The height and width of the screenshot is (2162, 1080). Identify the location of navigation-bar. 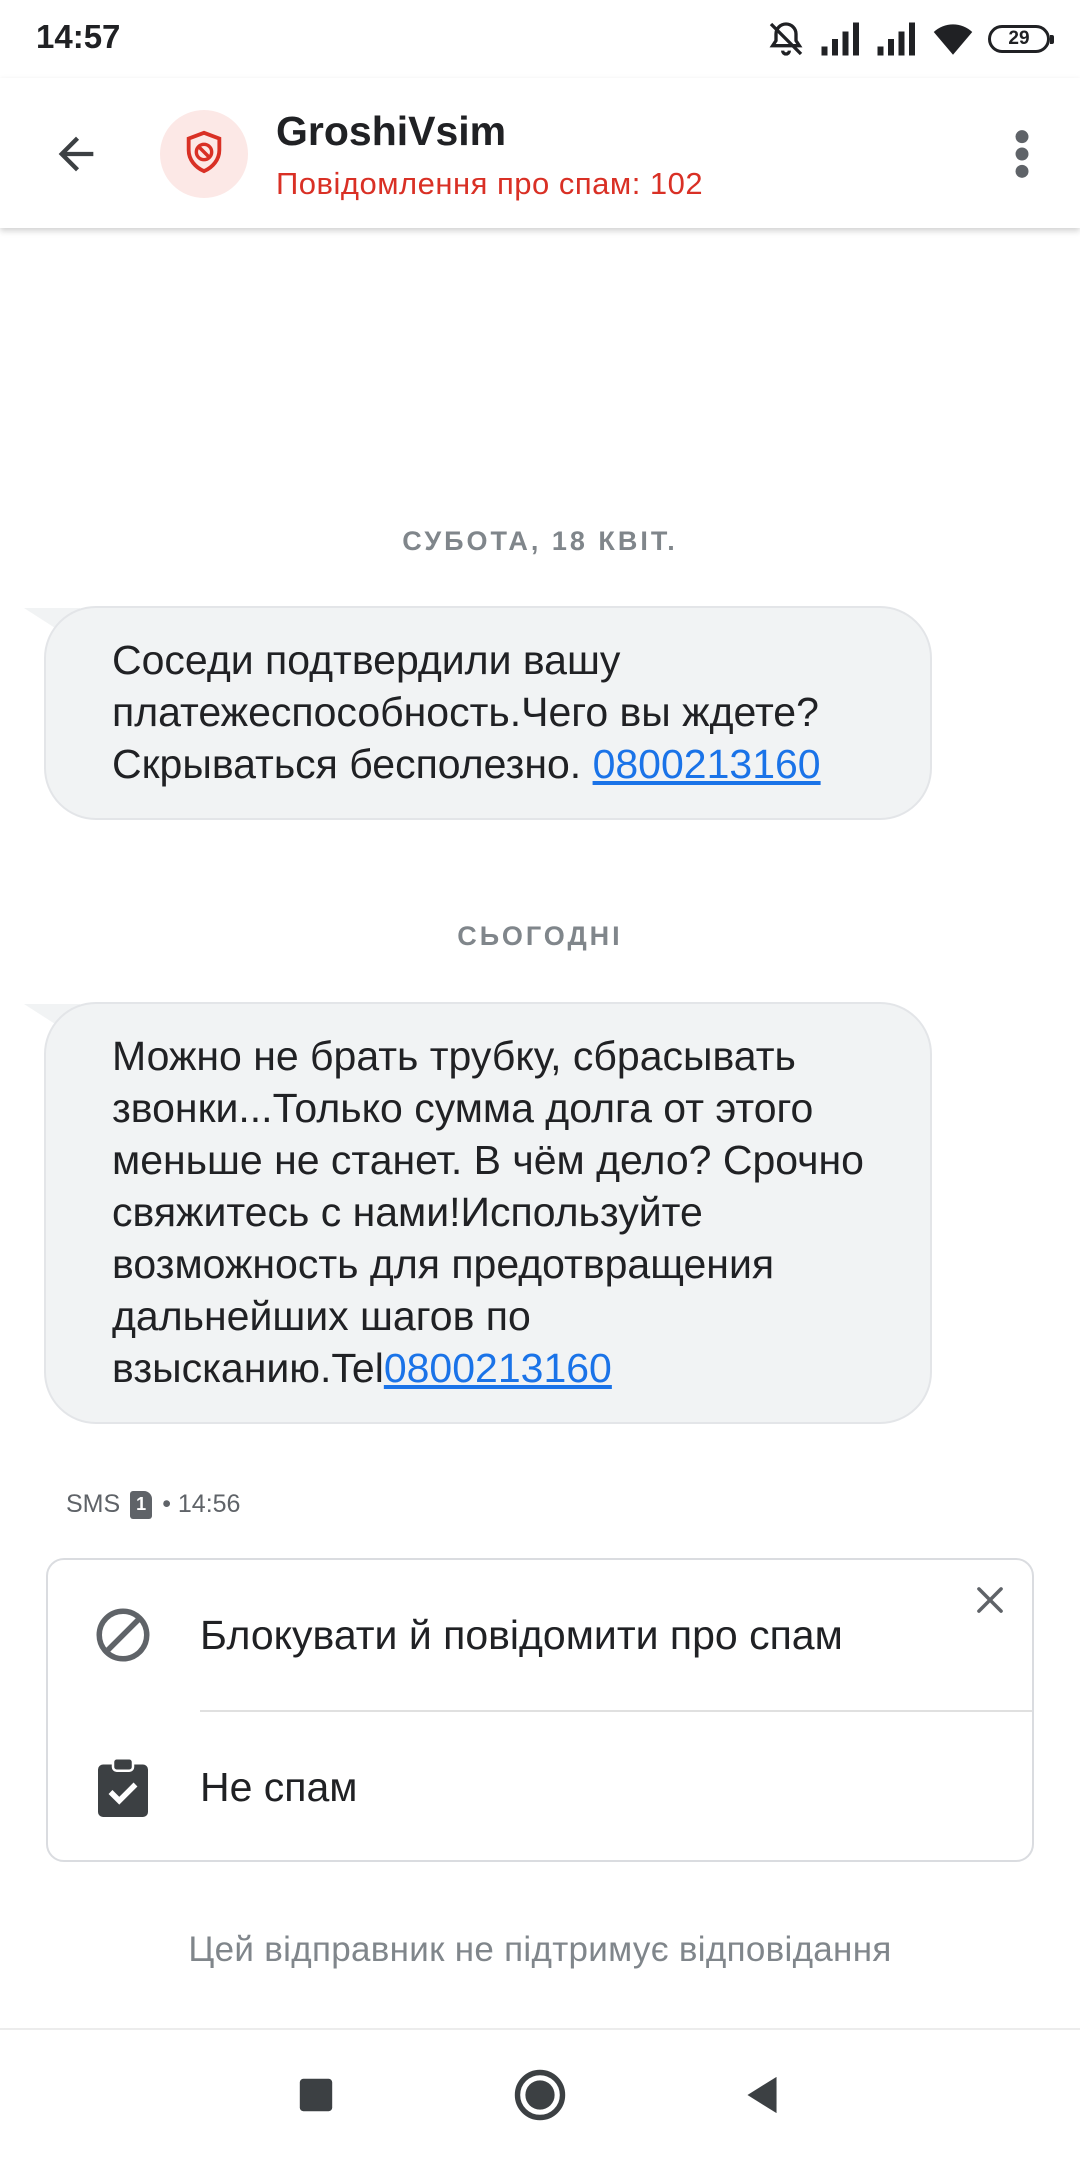
(540, 2095).